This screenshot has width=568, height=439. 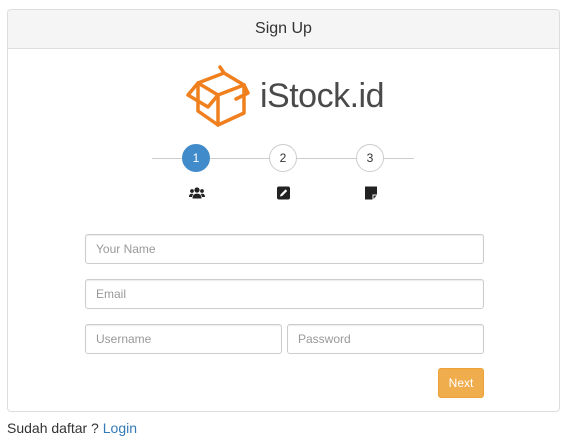 What do you see at coordinates (284, 294) in the screenshot?
I see `email-input` at bounding box center [284, 294].